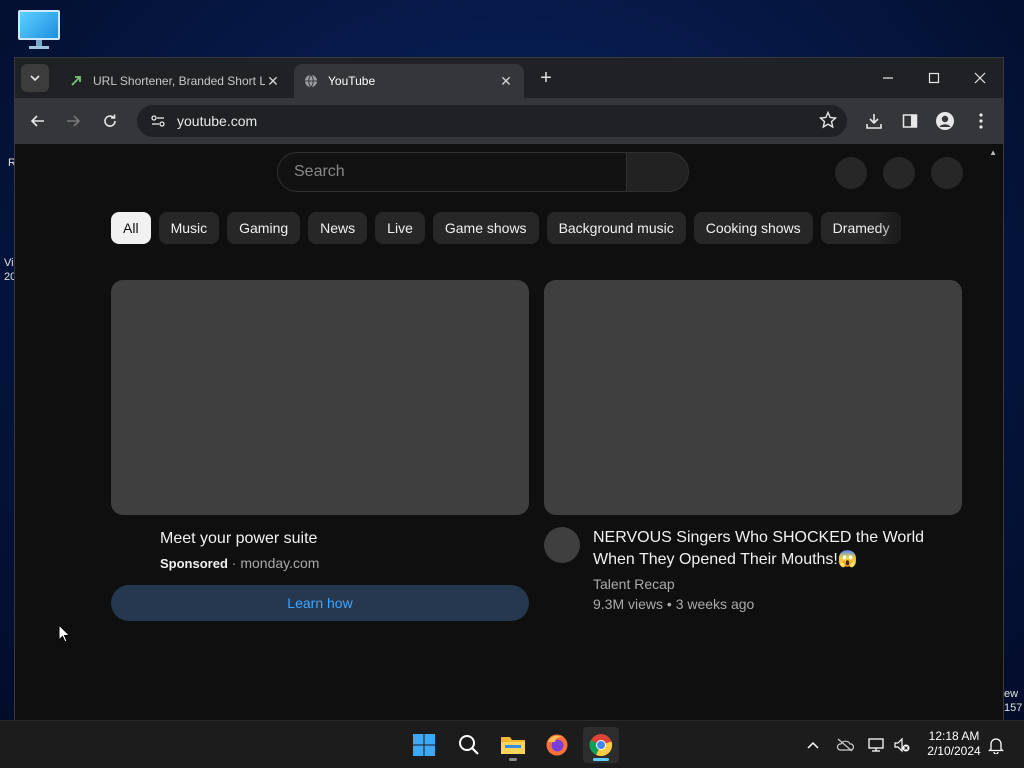 The width and height of the screenshot is (1024, 768). I want to click on chevron-down-icon, so click(35, 78).